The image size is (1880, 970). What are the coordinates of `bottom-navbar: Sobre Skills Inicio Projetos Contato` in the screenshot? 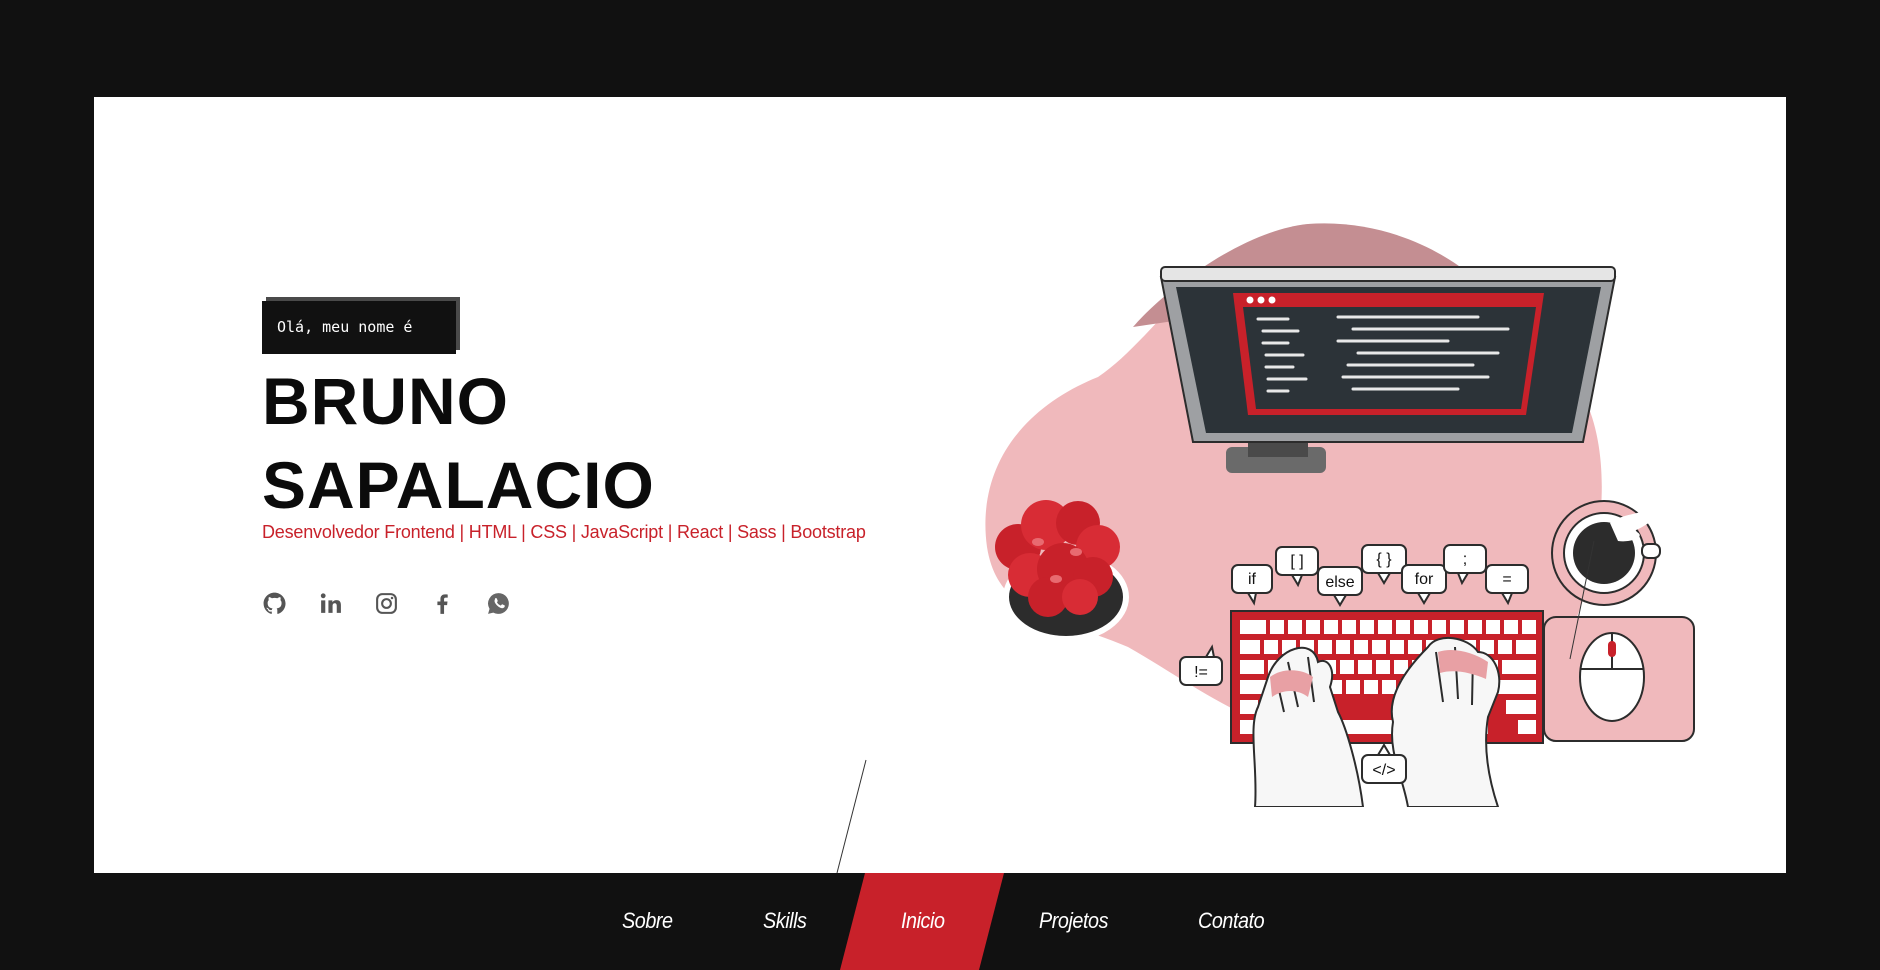 It's located at (940, 921).